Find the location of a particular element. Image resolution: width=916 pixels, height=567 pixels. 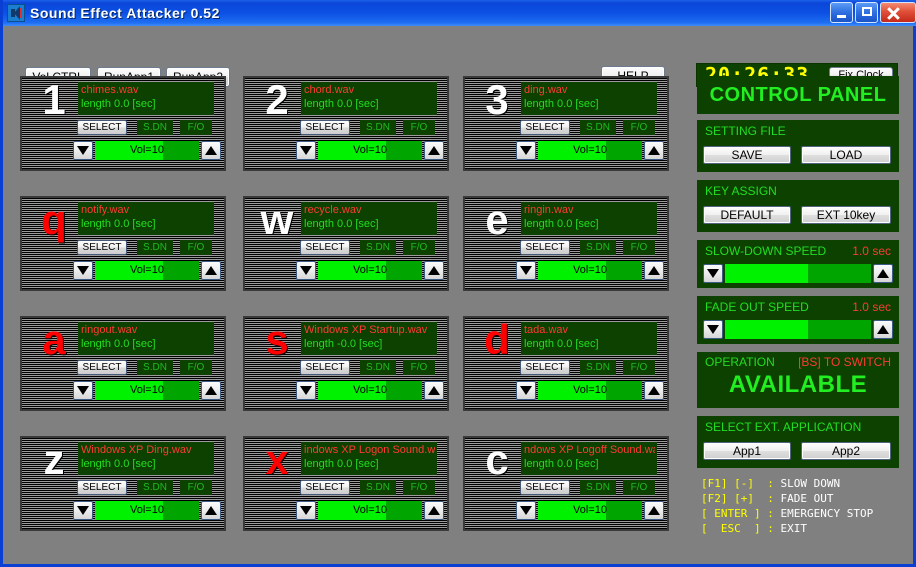

key-assign-default-button: DEFAULT is located at coordinates (747, 215).